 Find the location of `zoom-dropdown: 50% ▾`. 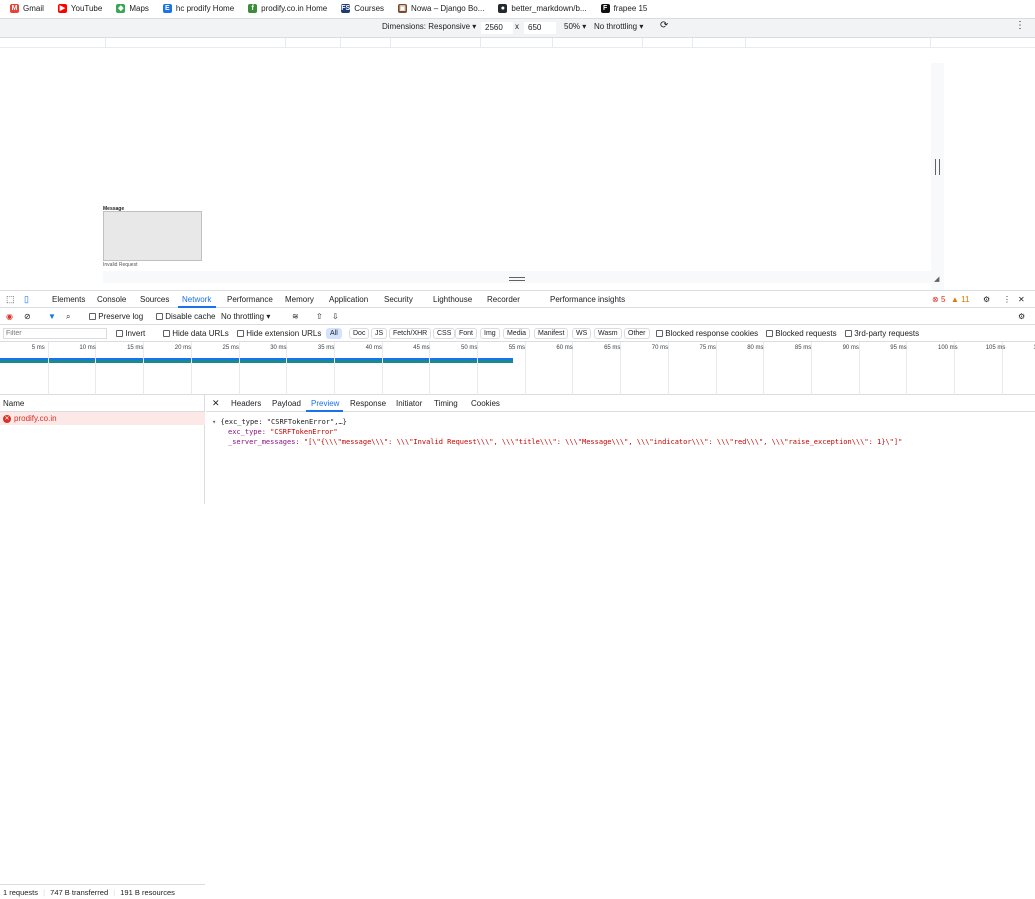

zoom-dropdown: 50% ▾ is located at coordinates (575, 26).